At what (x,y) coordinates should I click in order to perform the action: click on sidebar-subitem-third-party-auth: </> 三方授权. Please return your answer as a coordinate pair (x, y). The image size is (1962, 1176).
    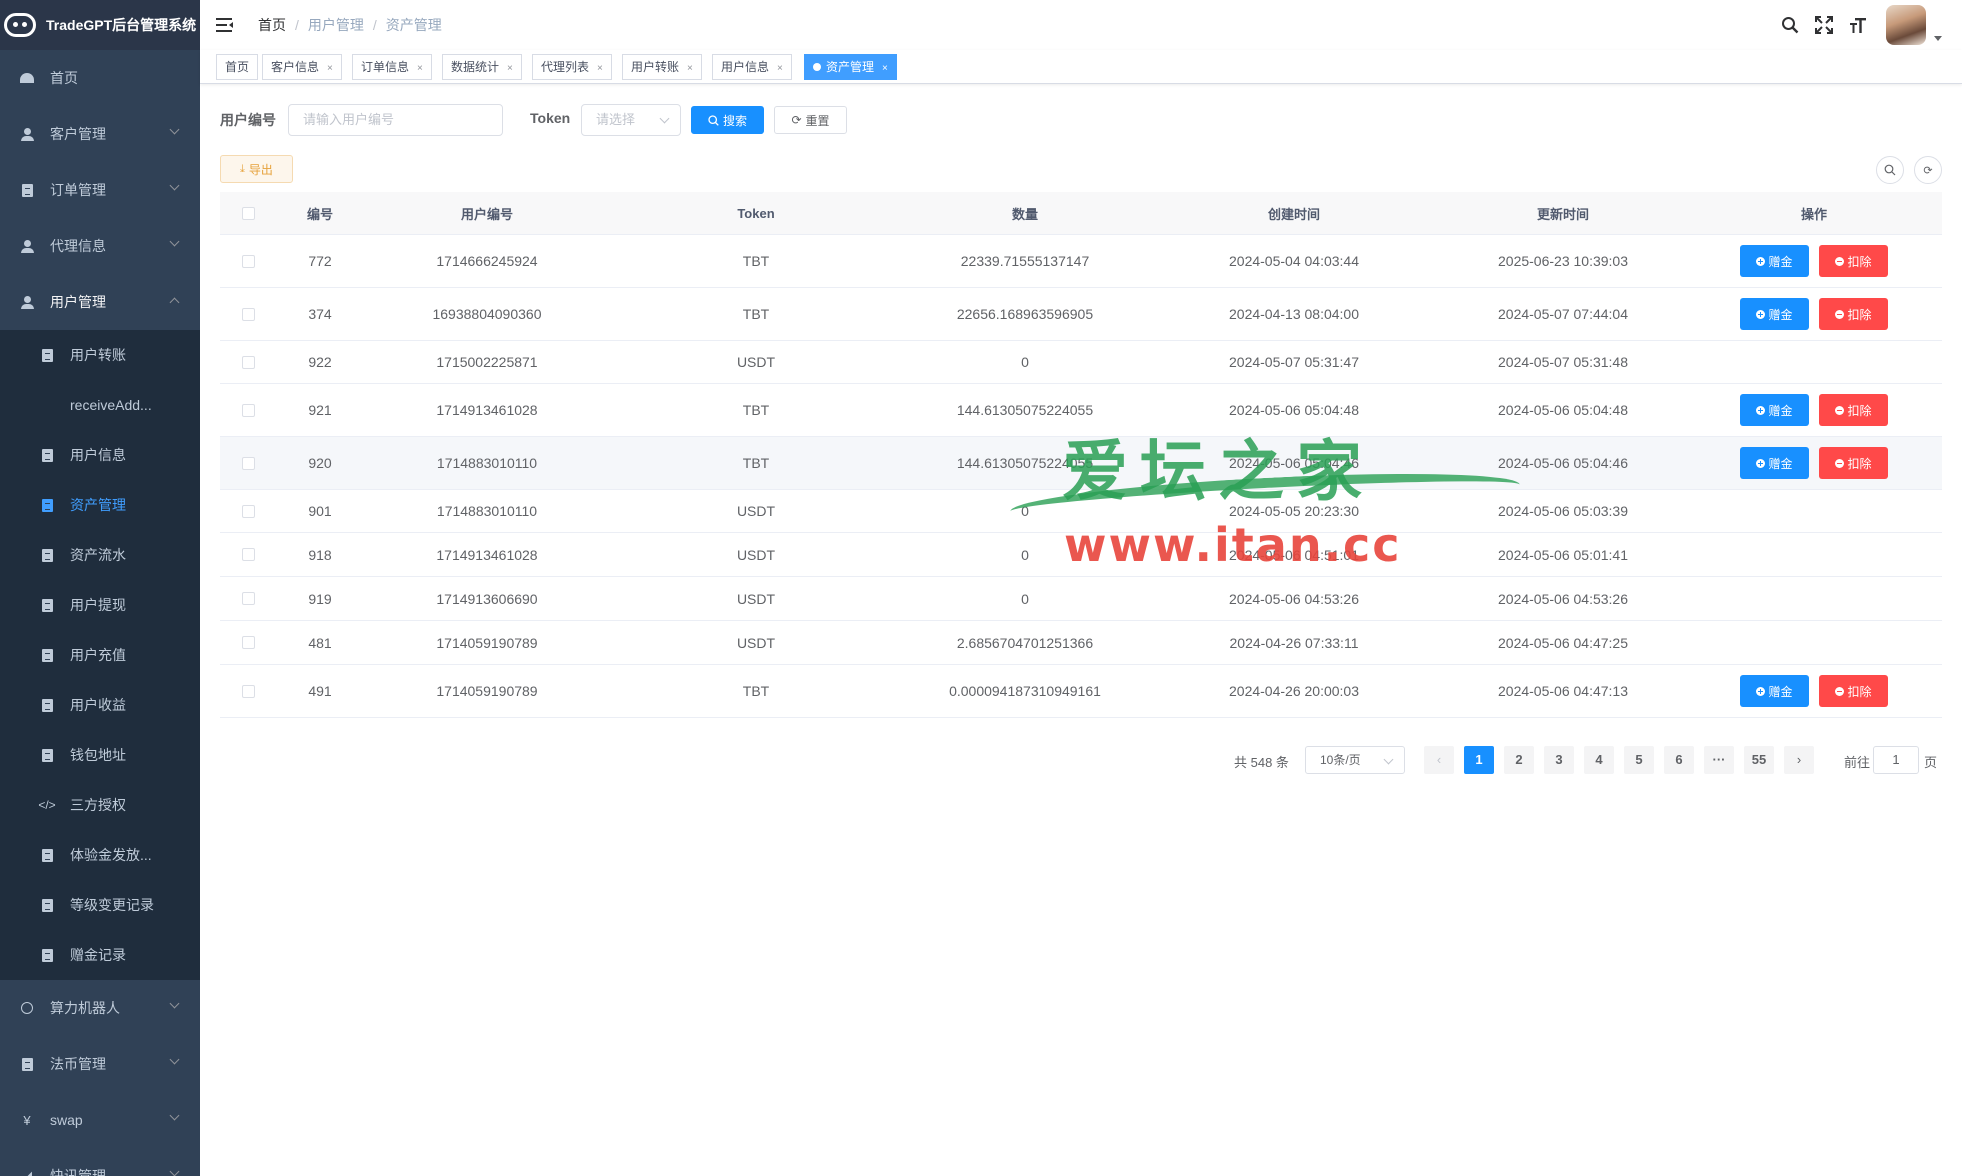
    Looking at the image, I should click on (100, 805).